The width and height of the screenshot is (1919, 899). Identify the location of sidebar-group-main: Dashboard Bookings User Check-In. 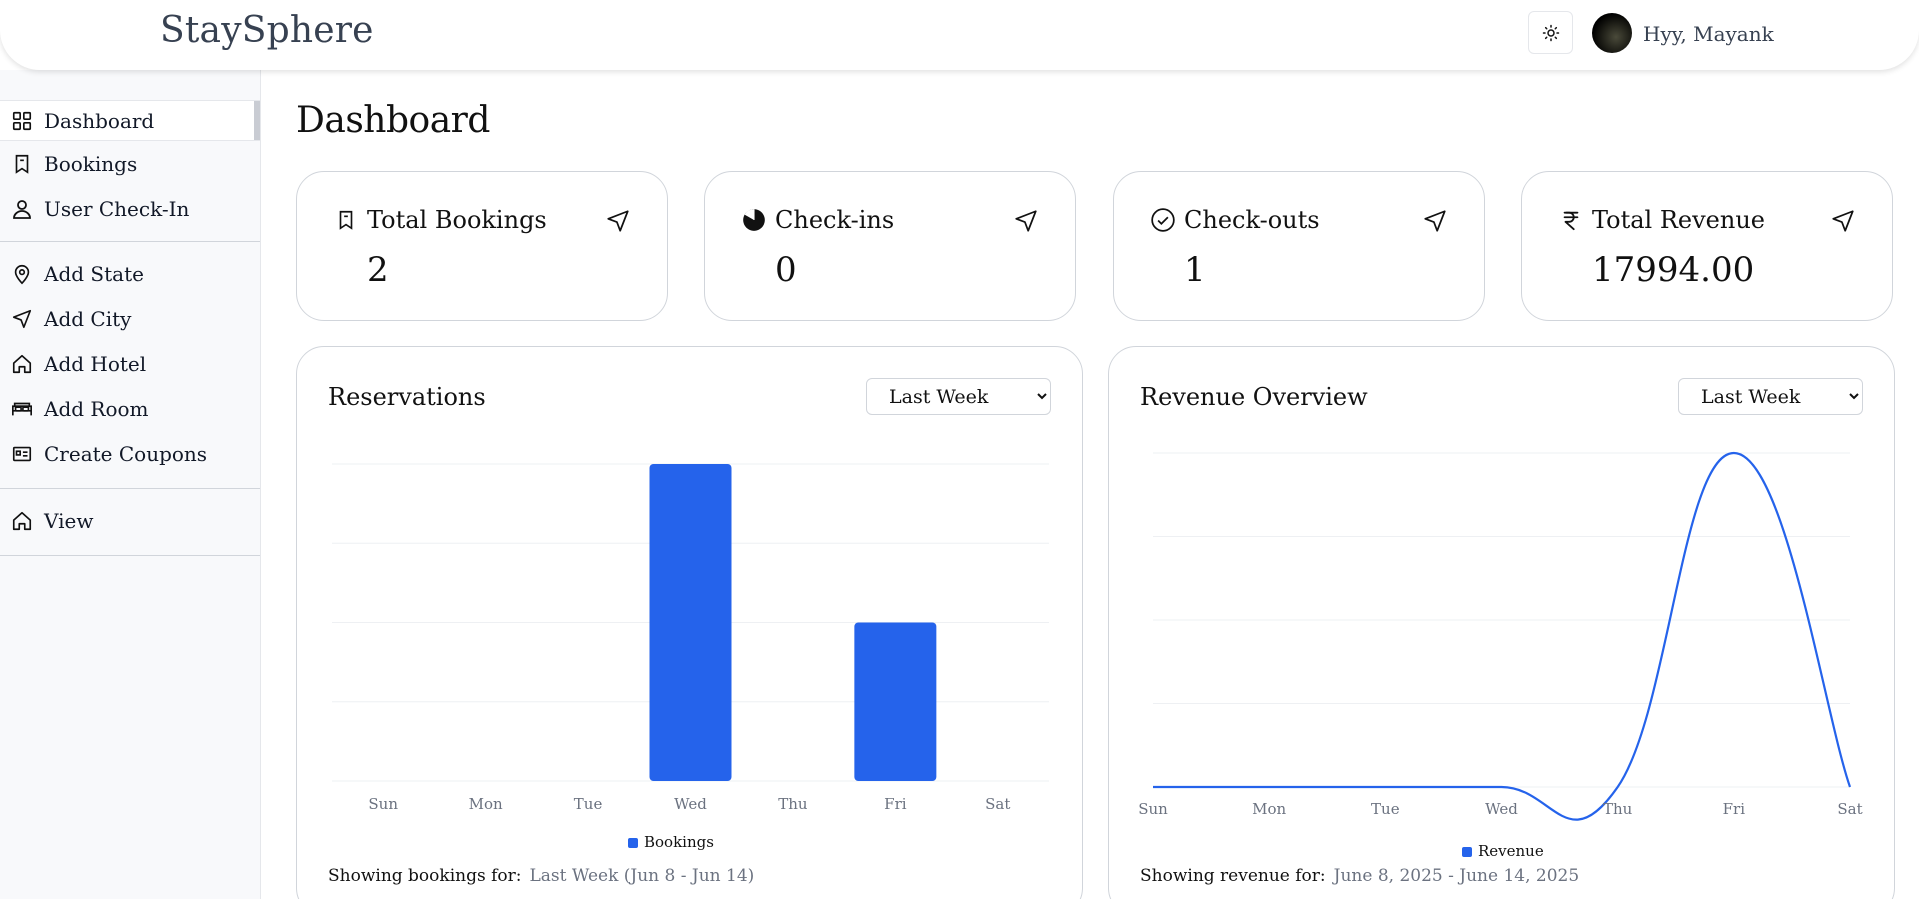
(130, 171).